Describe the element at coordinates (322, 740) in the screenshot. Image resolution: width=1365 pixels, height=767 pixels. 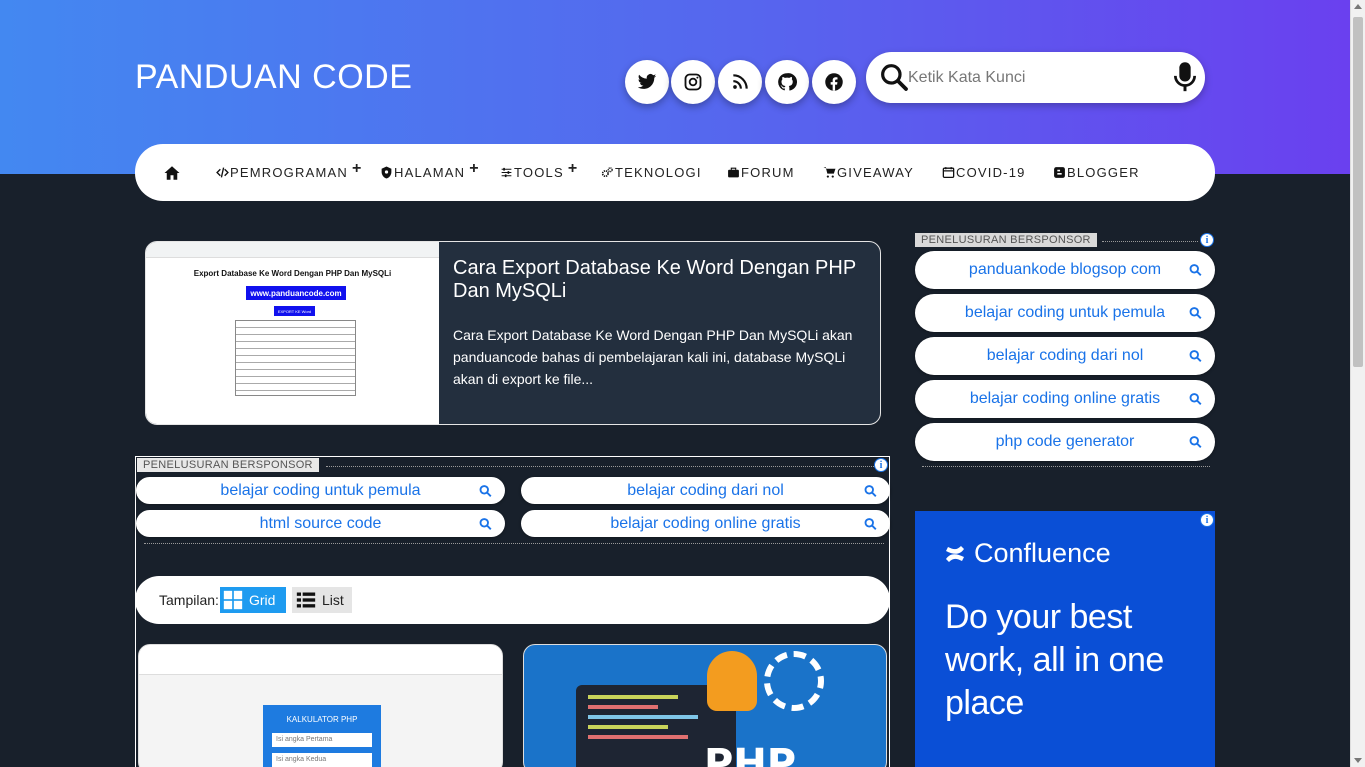
I see `card-input-1: Isi angka Pertama` at that location.